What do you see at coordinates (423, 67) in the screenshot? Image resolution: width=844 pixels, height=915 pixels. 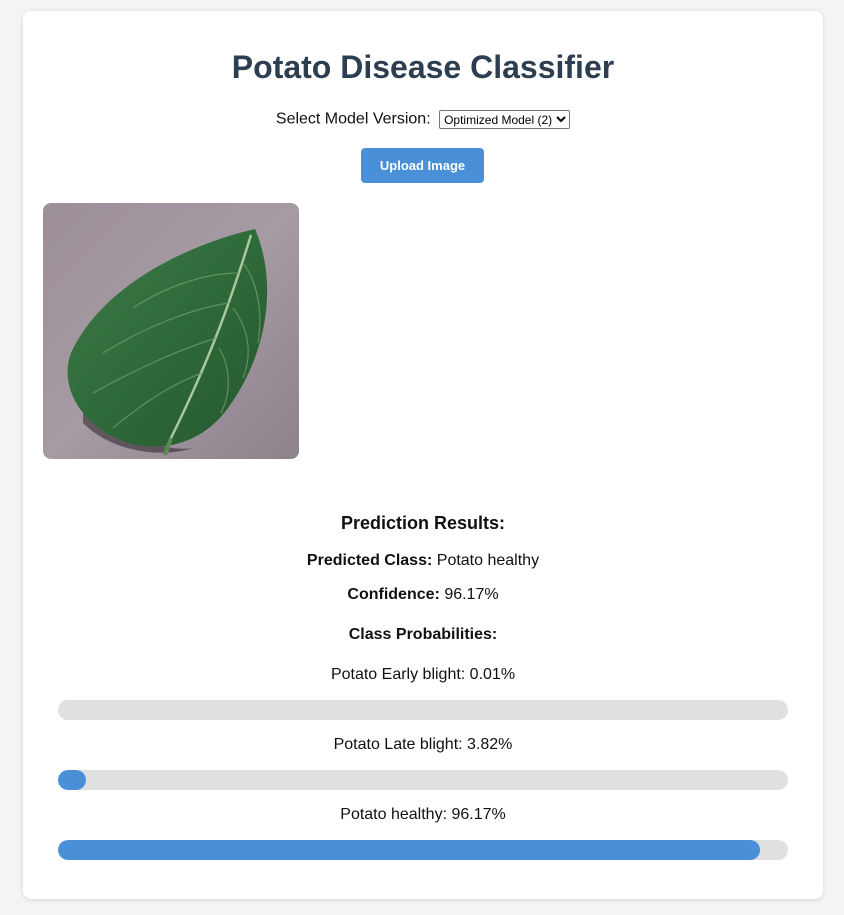 I see `page-title: Potato Disease Classifier` at bounding box center [423, 67].